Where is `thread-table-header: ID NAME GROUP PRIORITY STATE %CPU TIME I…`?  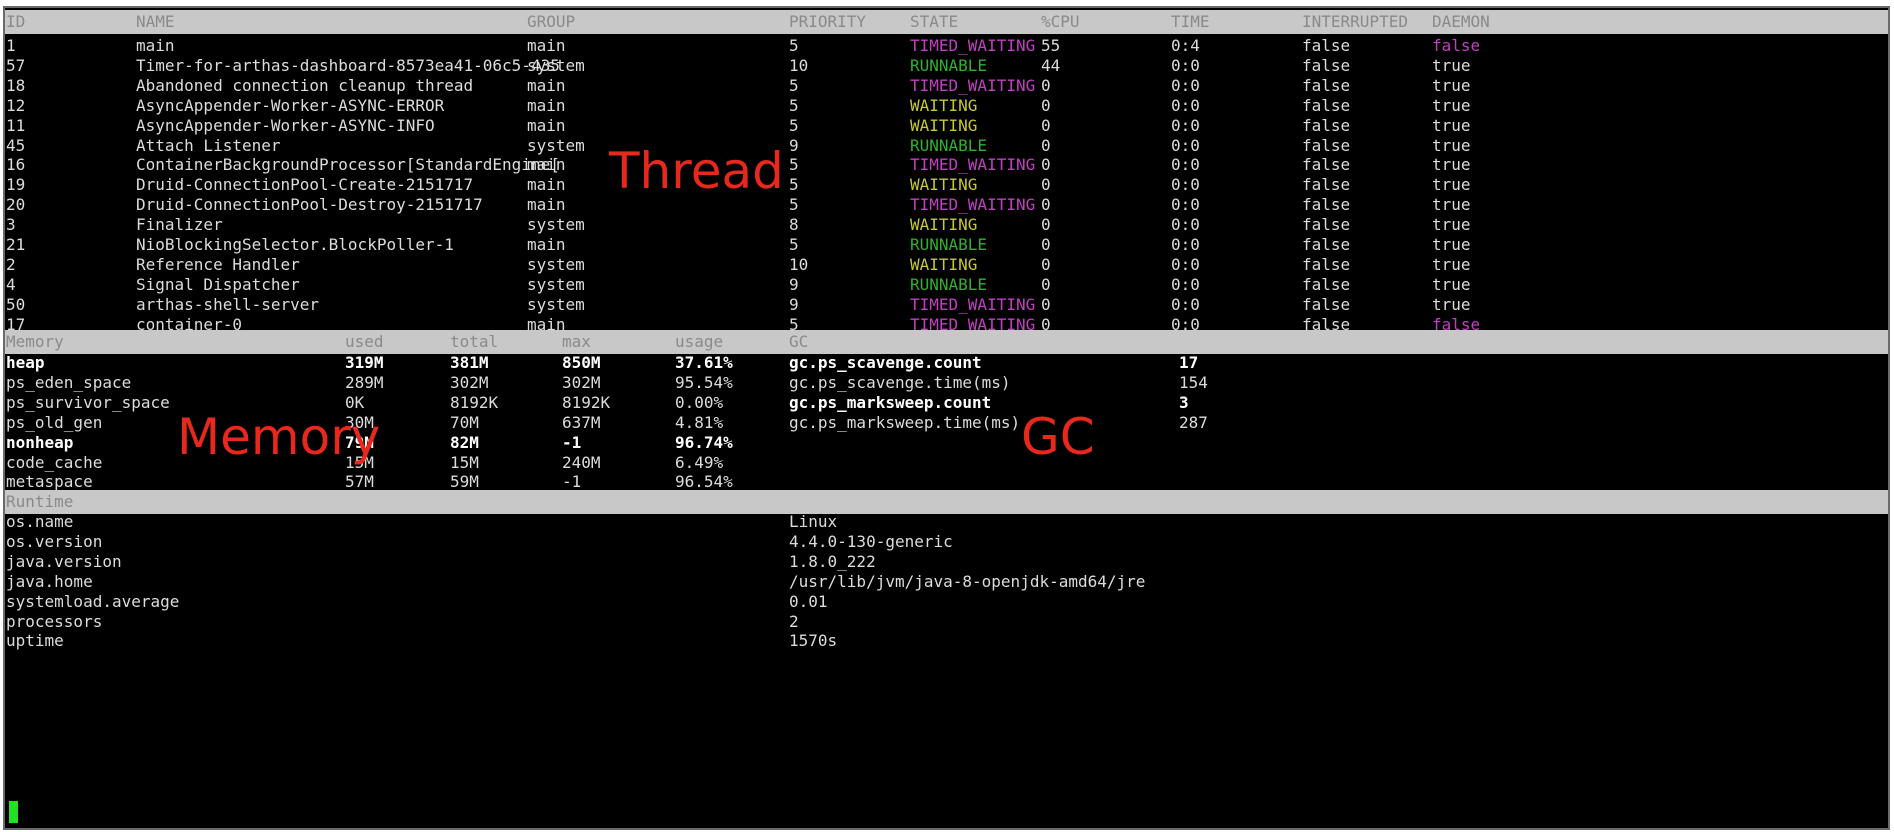 thread-table-header: ID NAME GROUP PRIORITY STATE %CPU TIME I… is located at coordinates (946, 22).